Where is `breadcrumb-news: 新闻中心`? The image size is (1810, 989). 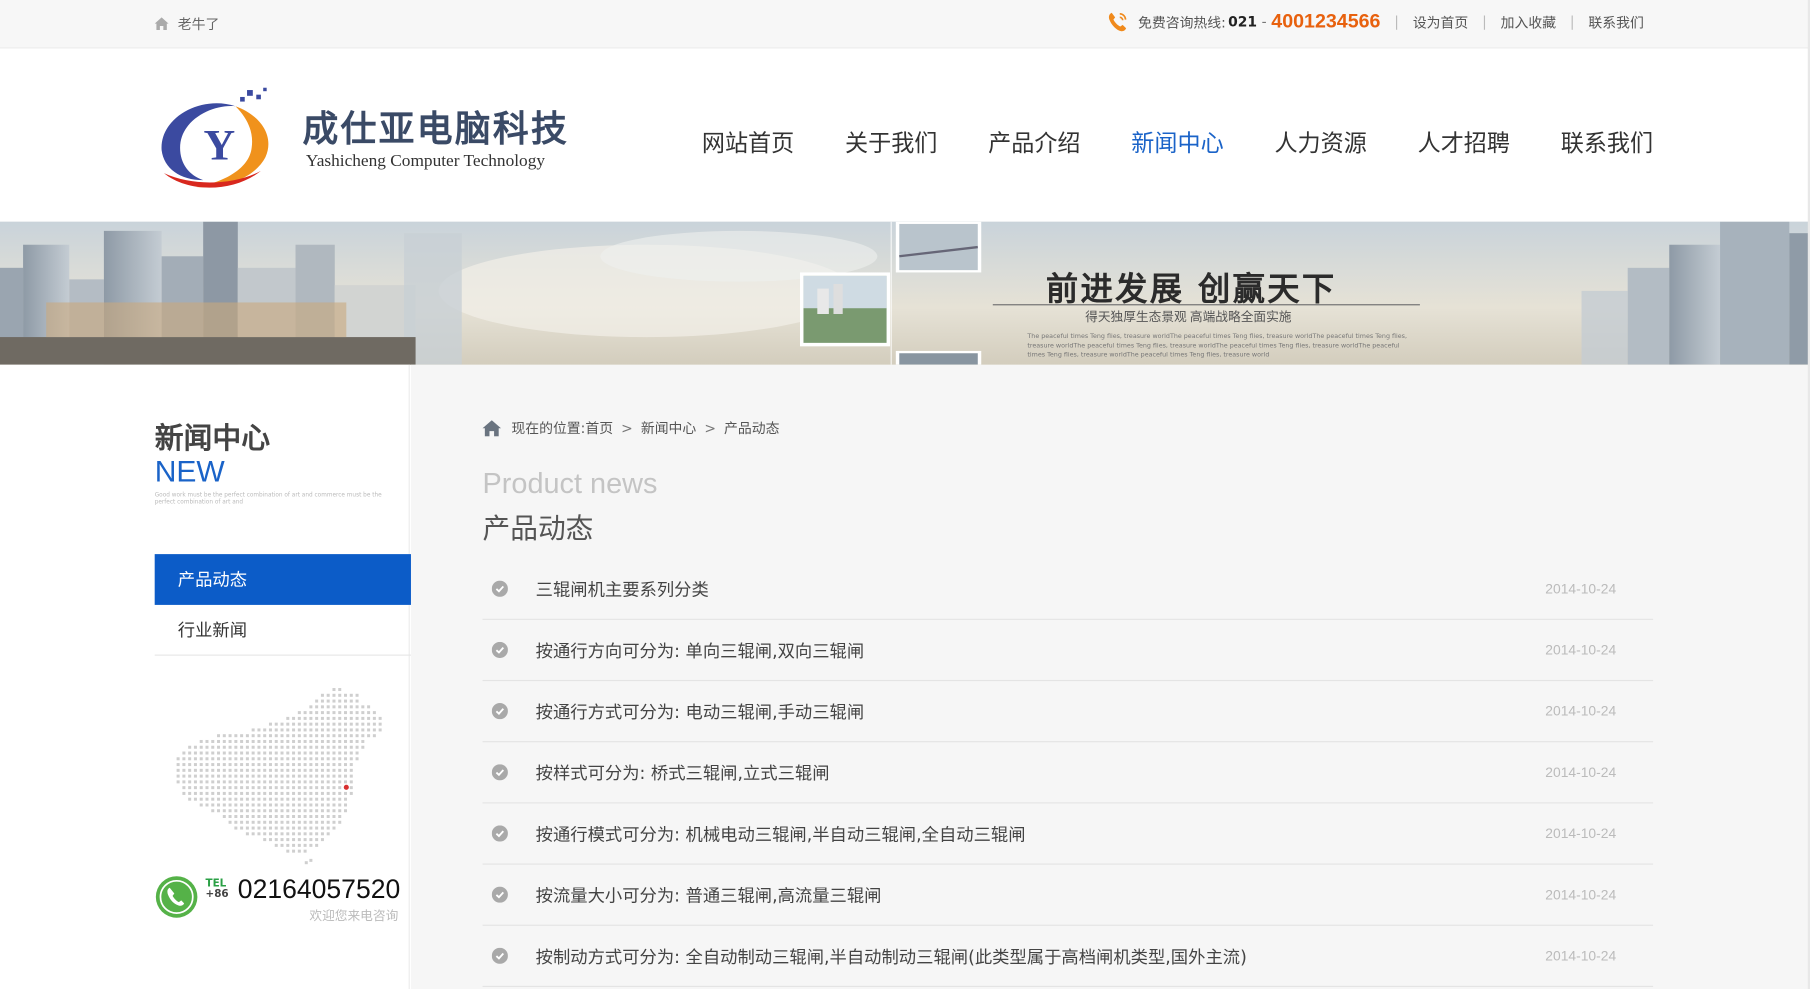 breadcrumb-news: 新闻中心 is located at coordinates (668, 428).